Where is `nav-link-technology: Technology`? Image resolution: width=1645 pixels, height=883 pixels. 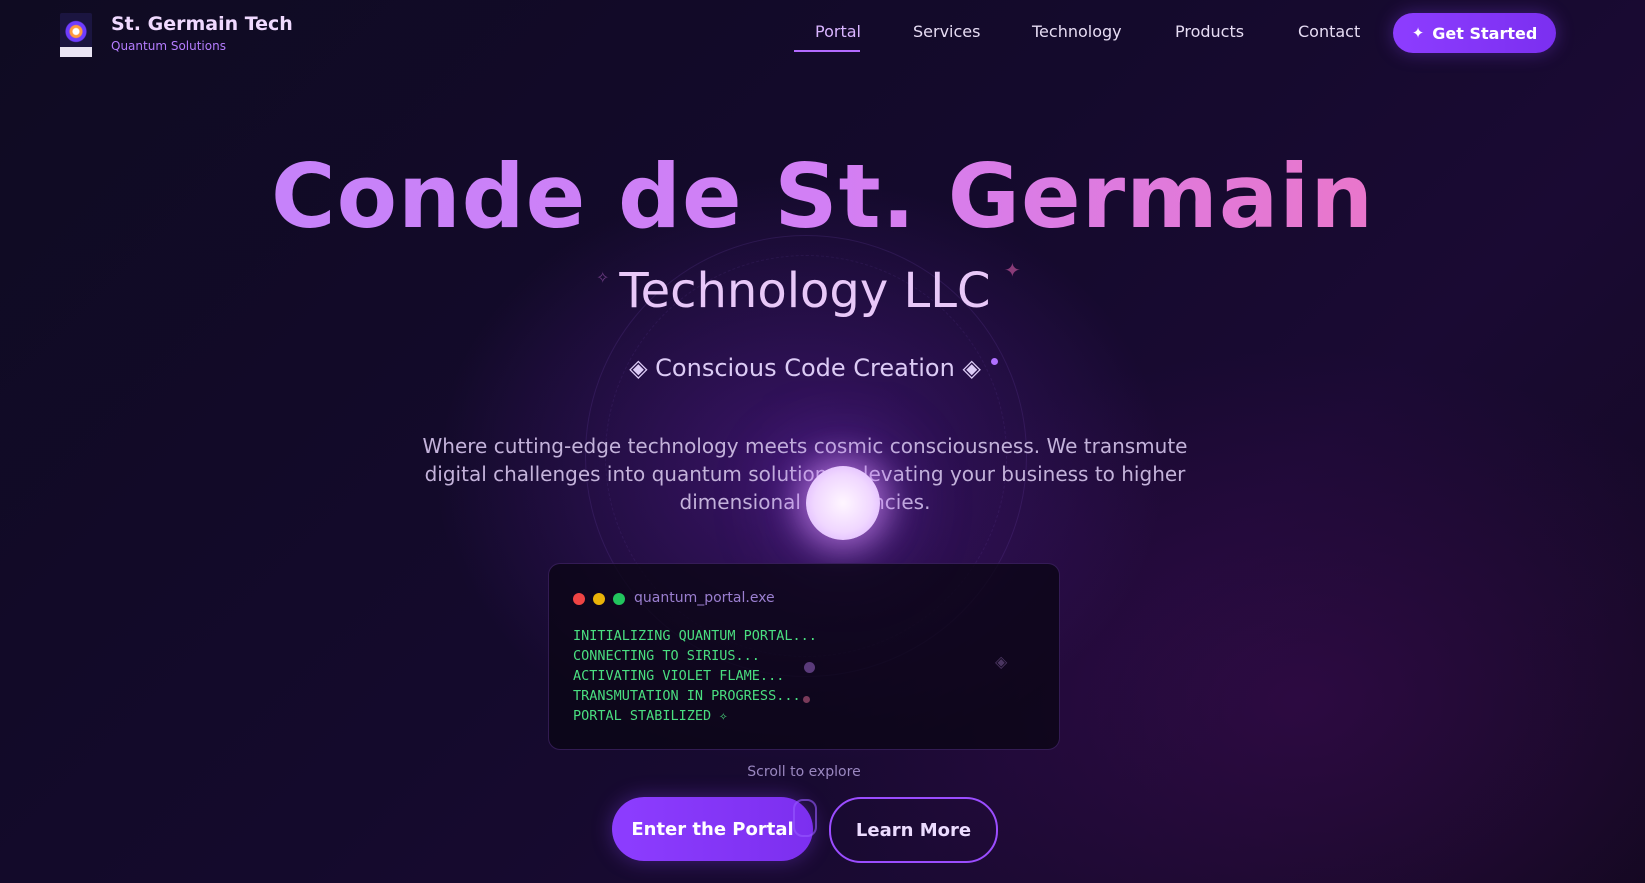 nav-link-technology: Technology is located at coordinates (1077, 31).